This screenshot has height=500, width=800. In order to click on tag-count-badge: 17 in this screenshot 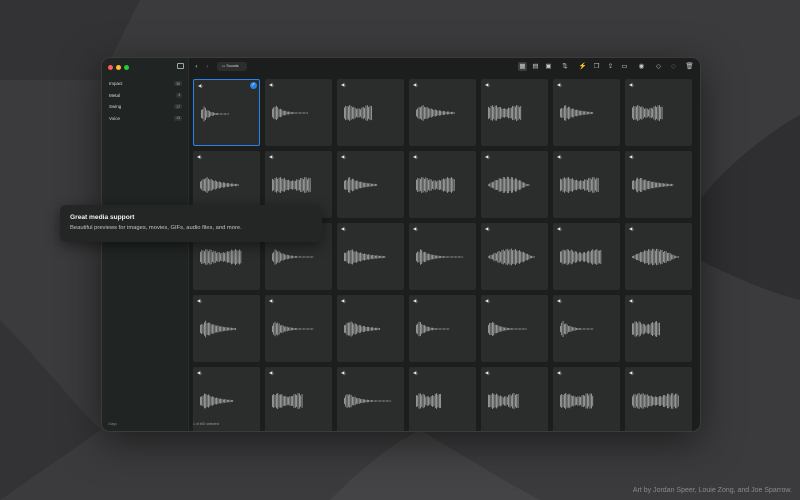, I will do `click(178, 107)`.